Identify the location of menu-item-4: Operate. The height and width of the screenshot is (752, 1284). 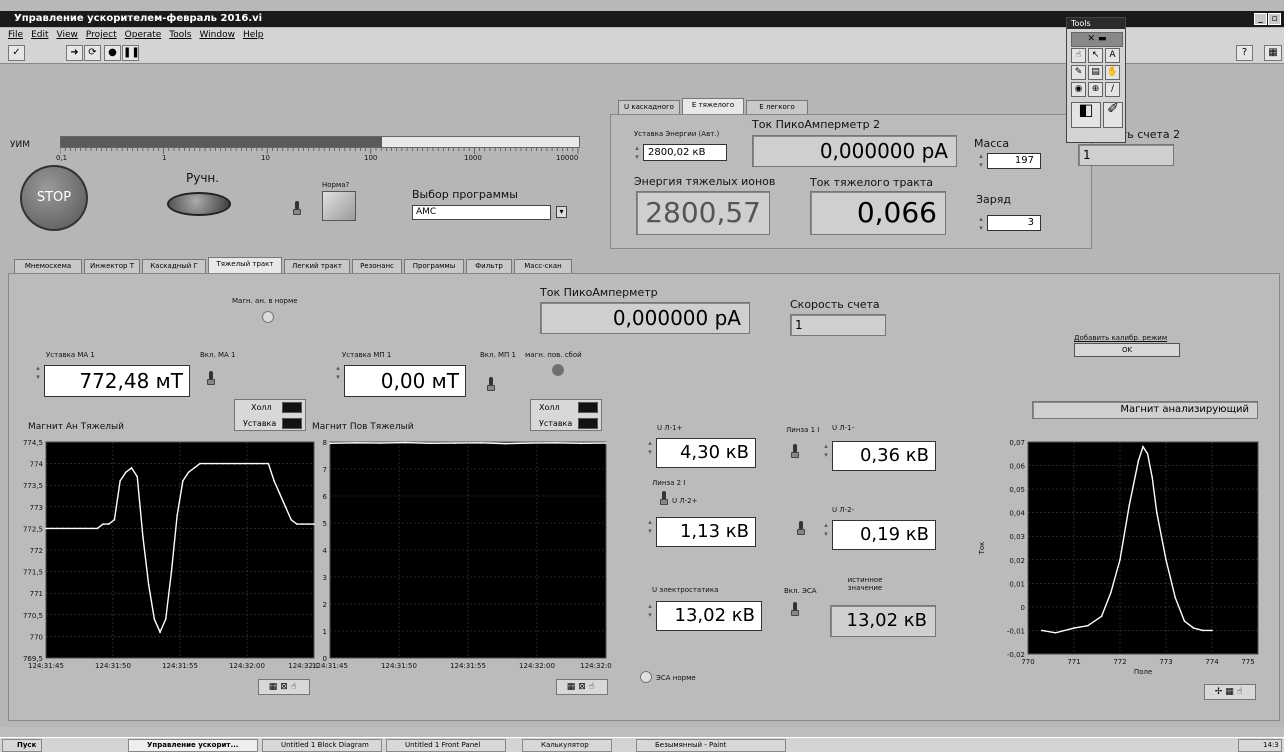
(143, 35).